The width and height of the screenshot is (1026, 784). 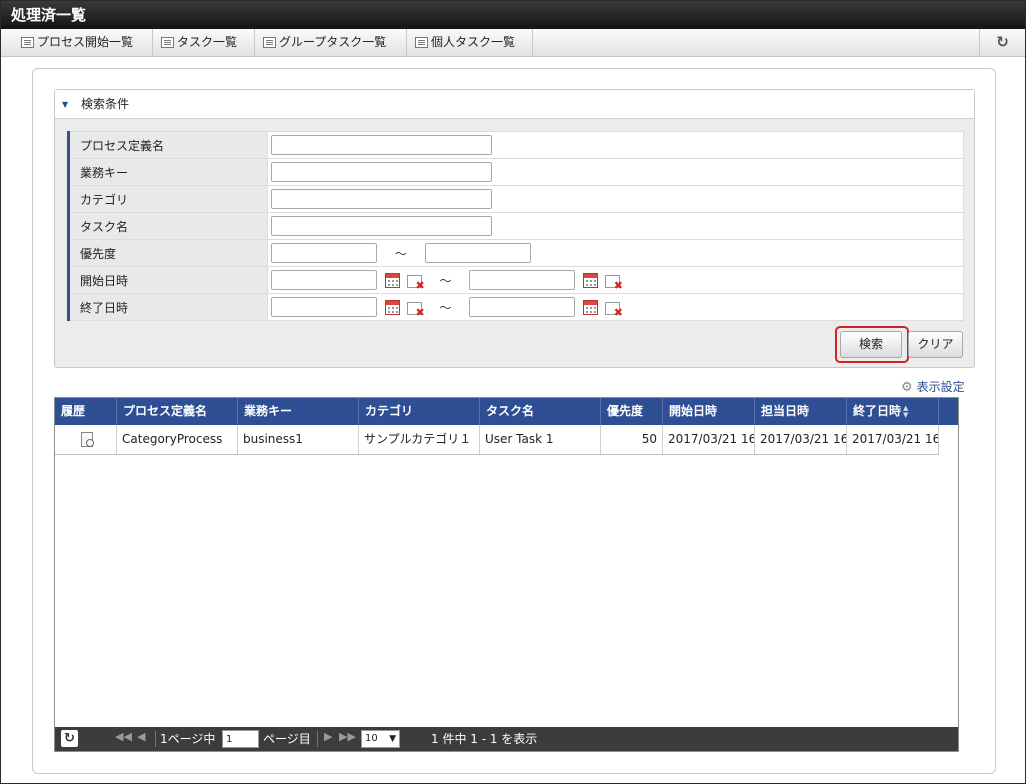 I want to click on display-settings-link: ⚙ 表示設定, so click(x=933, y=386).